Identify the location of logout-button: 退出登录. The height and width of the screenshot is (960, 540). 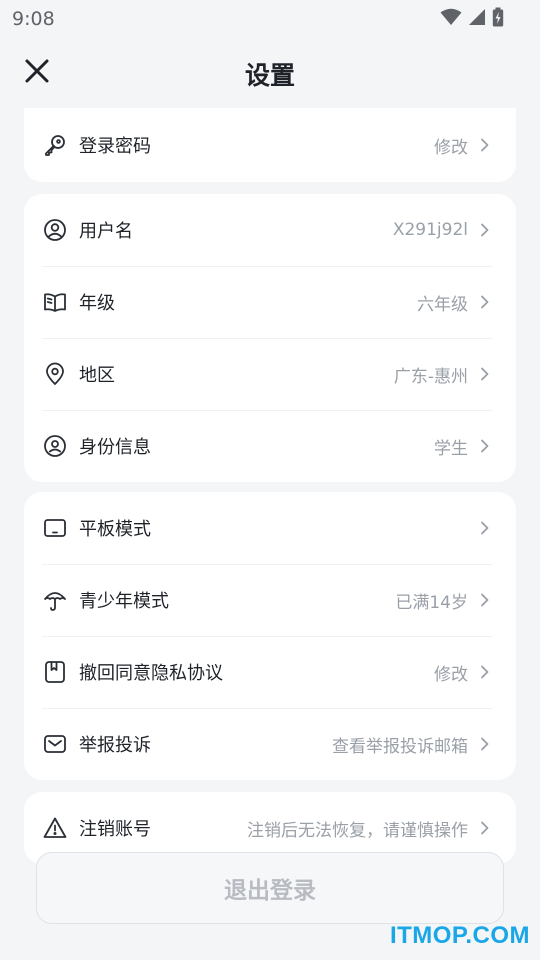
(270, 888).